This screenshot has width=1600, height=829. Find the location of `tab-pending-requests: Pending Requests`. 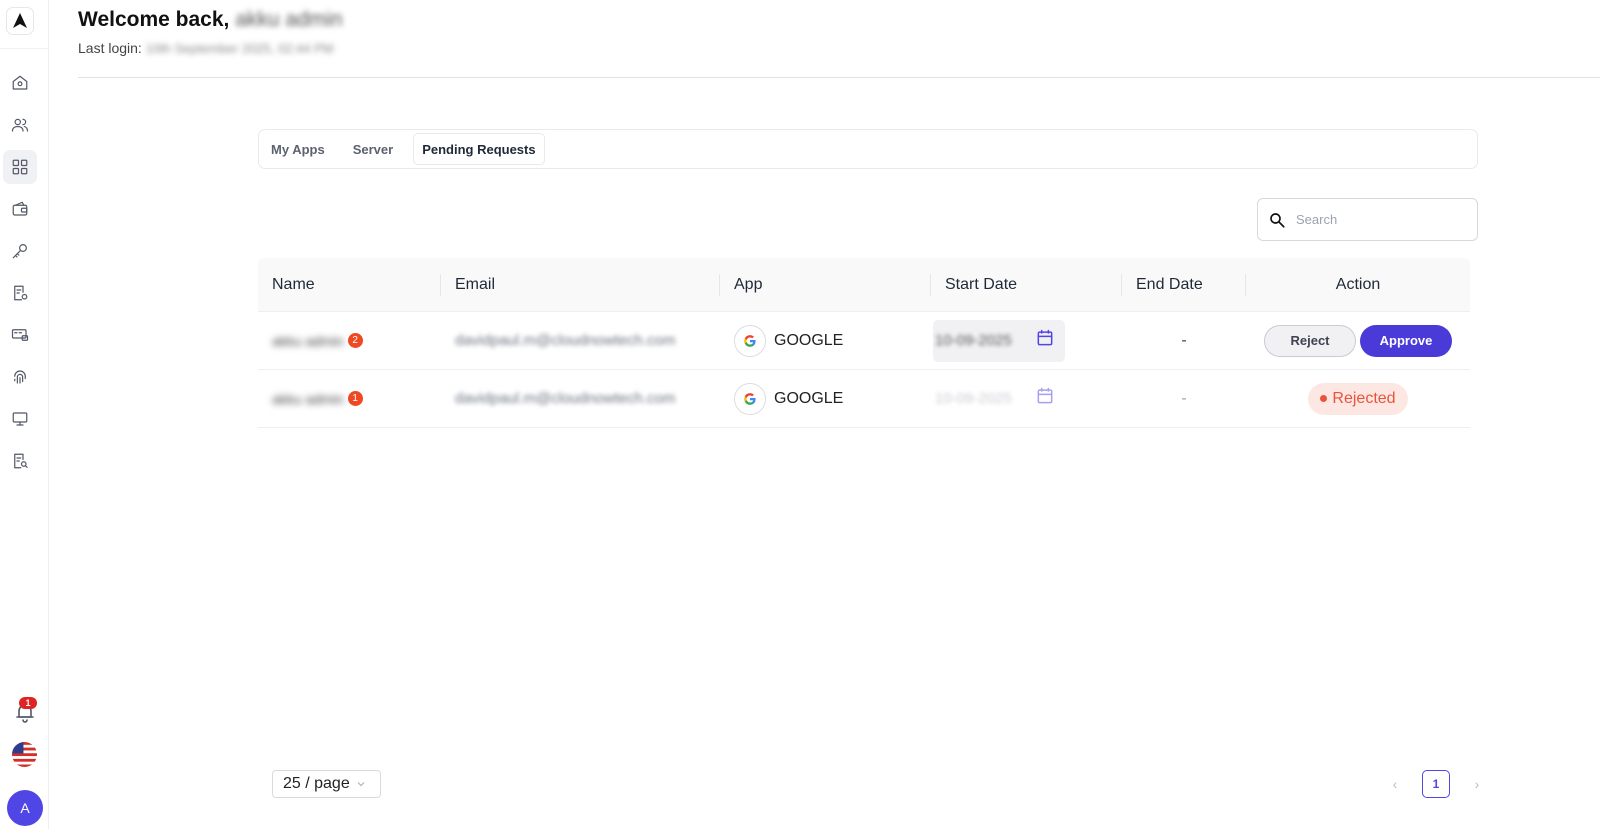

tab-pending-requests: Pending Requests is located at coordinates (479, 149).